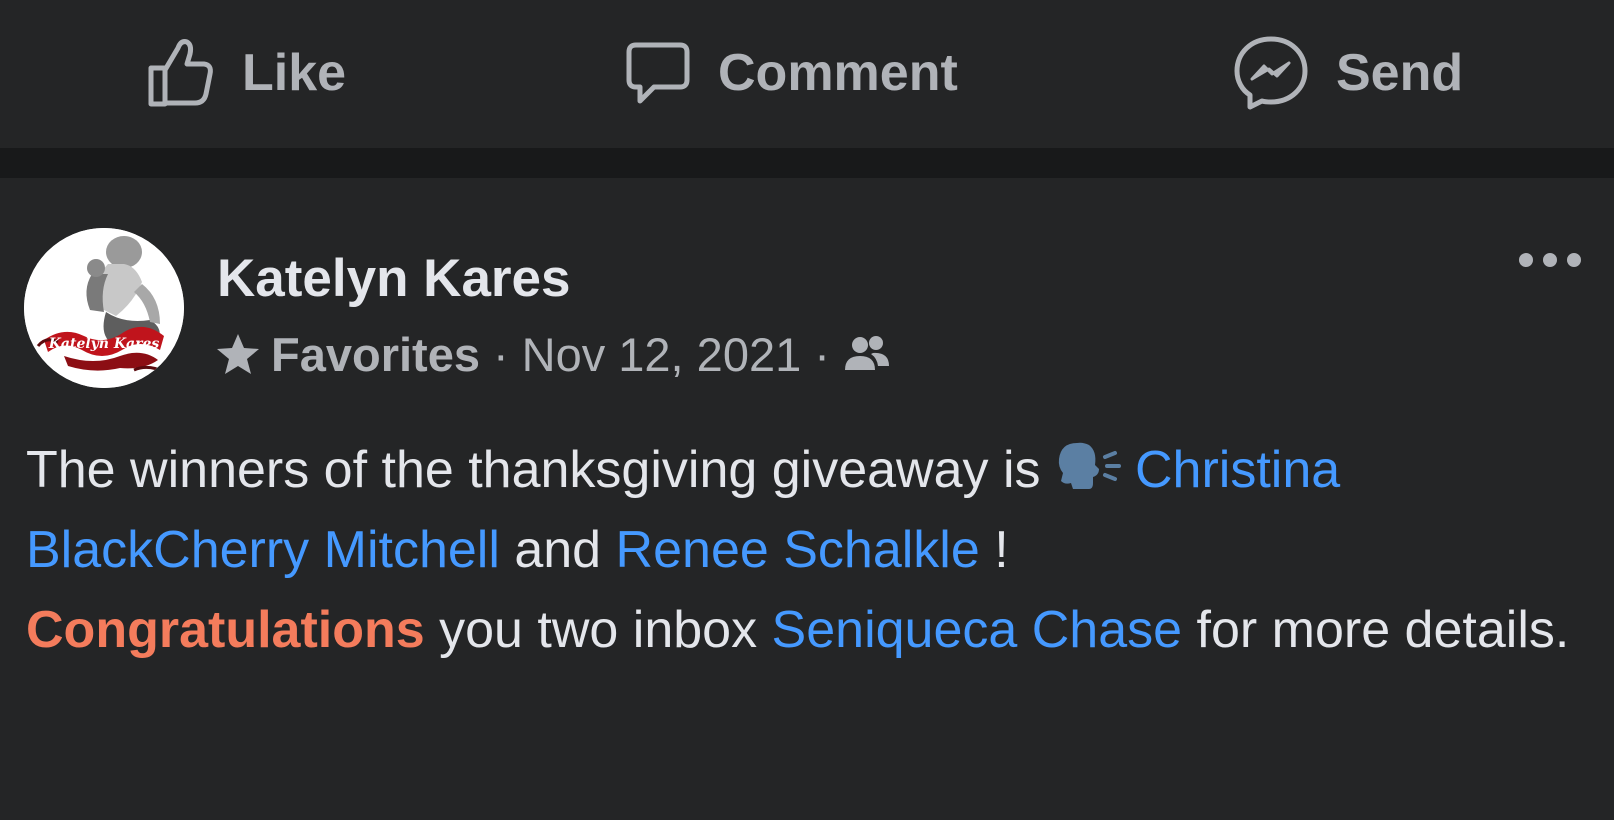 The height and width of the screenshot is (820, 1614). Describe the element at coordinates (1400, 73) in the screenshot. I see `send-label: Send` at that location.